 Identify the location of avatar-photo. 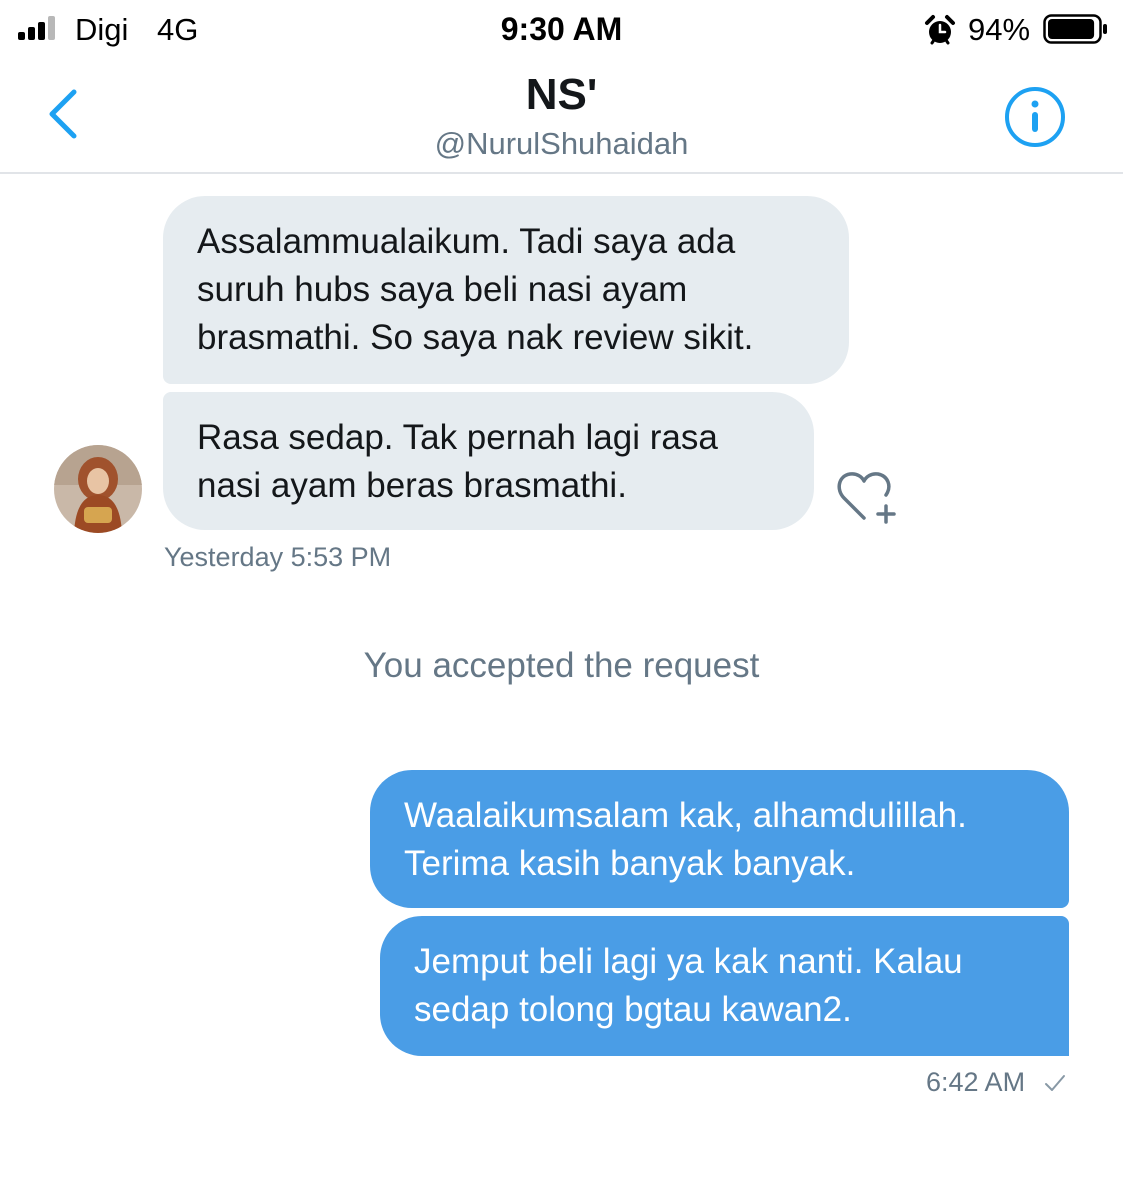
(98, 489).